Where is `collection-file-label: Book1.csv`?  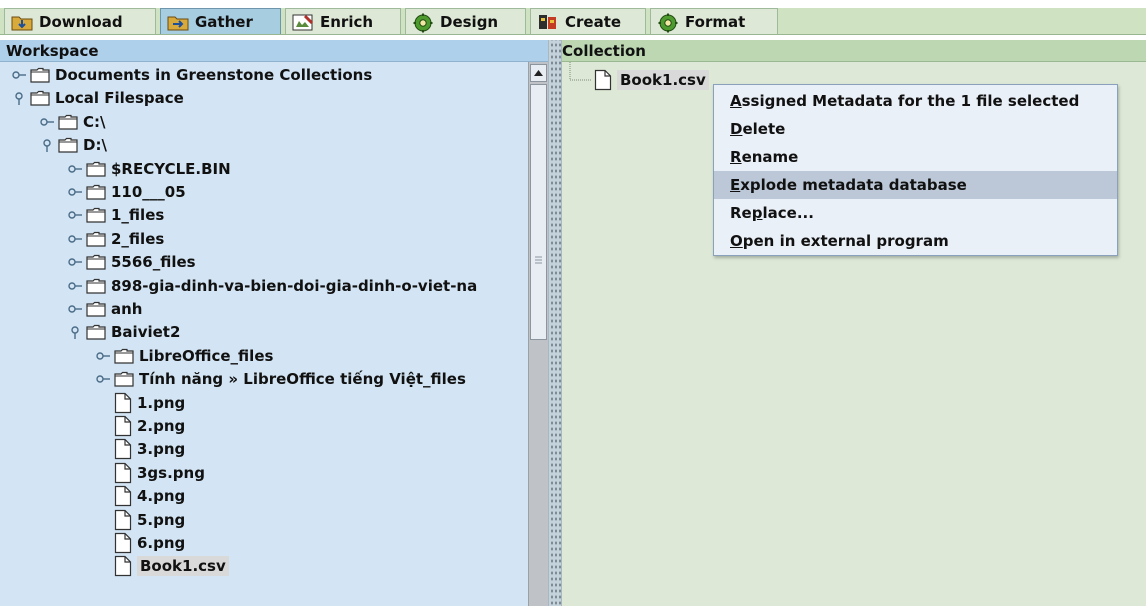 collection-file-label: Book1.csv is located at coordinates (663, 80).